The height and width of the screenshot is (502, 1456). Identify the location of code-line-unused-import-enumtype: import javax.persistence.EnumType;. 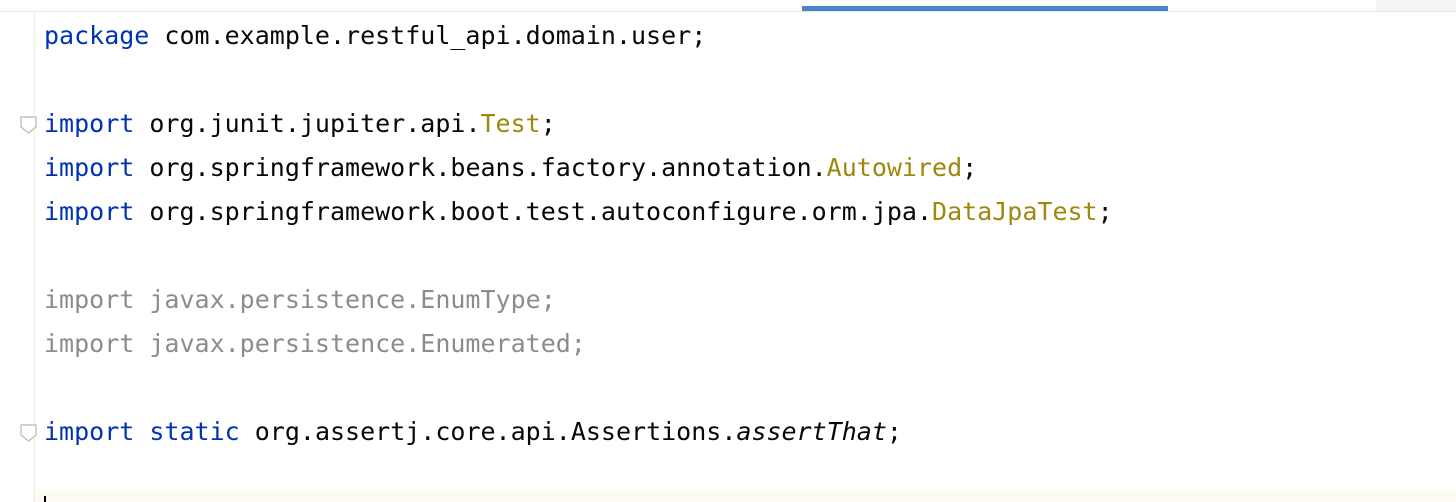
(578, 300).